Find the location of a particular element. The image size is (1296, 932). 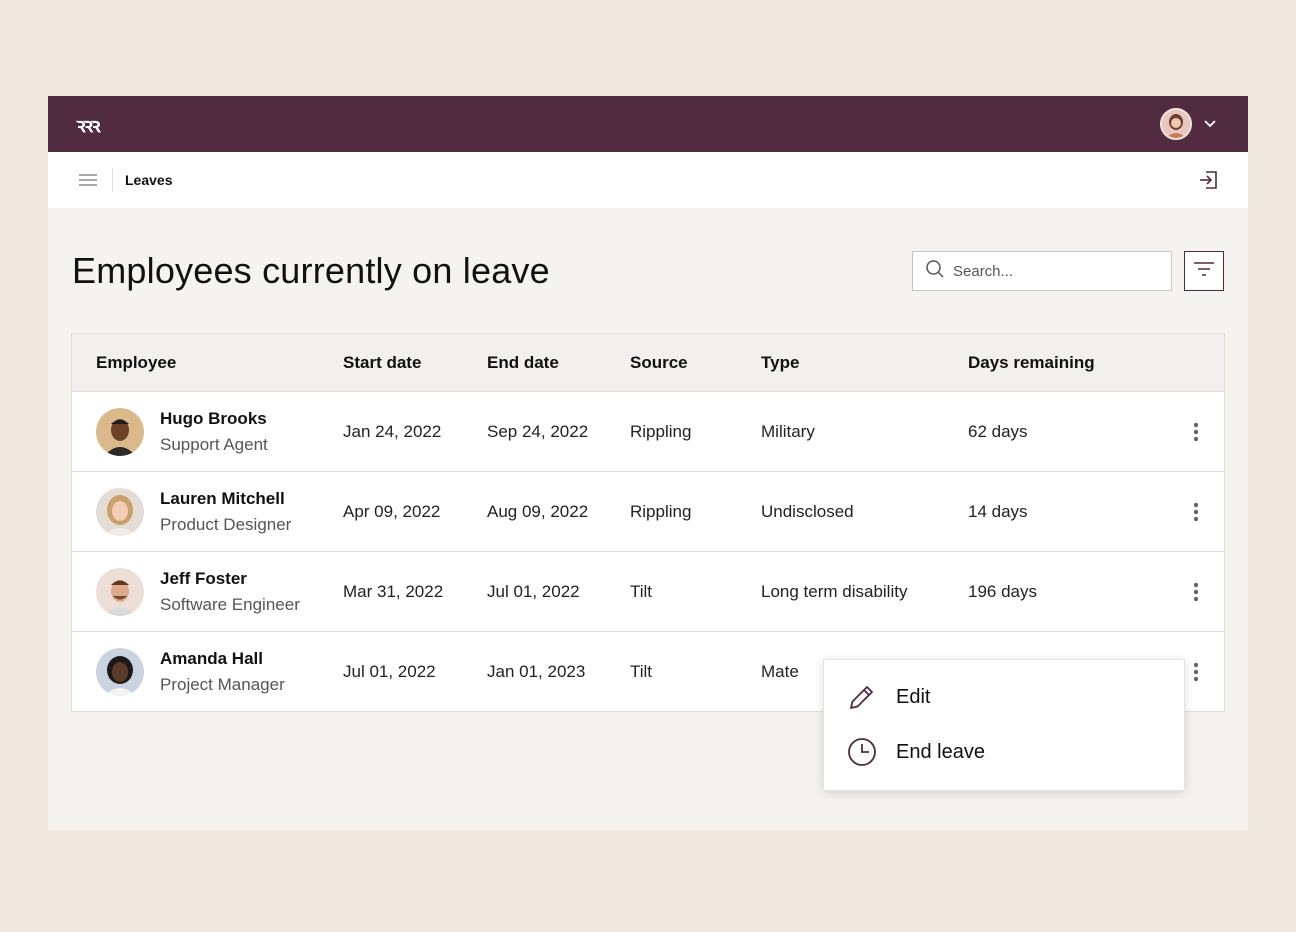

row-actions-menu: Edit End leave is located at coordinates (1004, 725).